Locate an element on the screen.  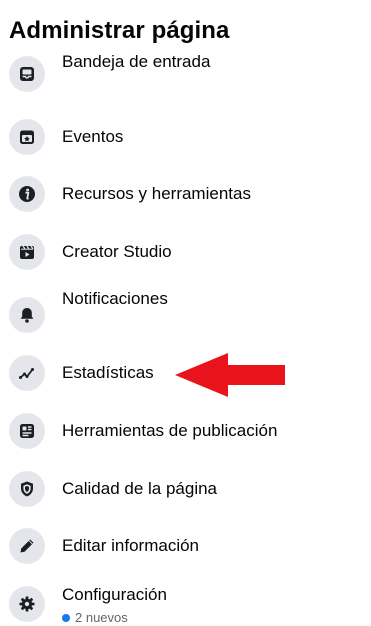
new-notifications-badge: 2 nuevos is located at coordinates (95, 618).